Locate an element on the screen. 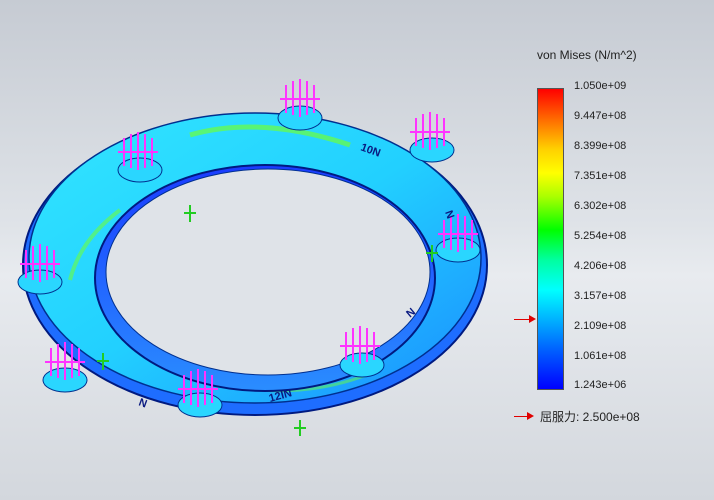 The image size is (714, 500). colorbar-tick: 9.447e+08 is located at coordinates (600, 116).